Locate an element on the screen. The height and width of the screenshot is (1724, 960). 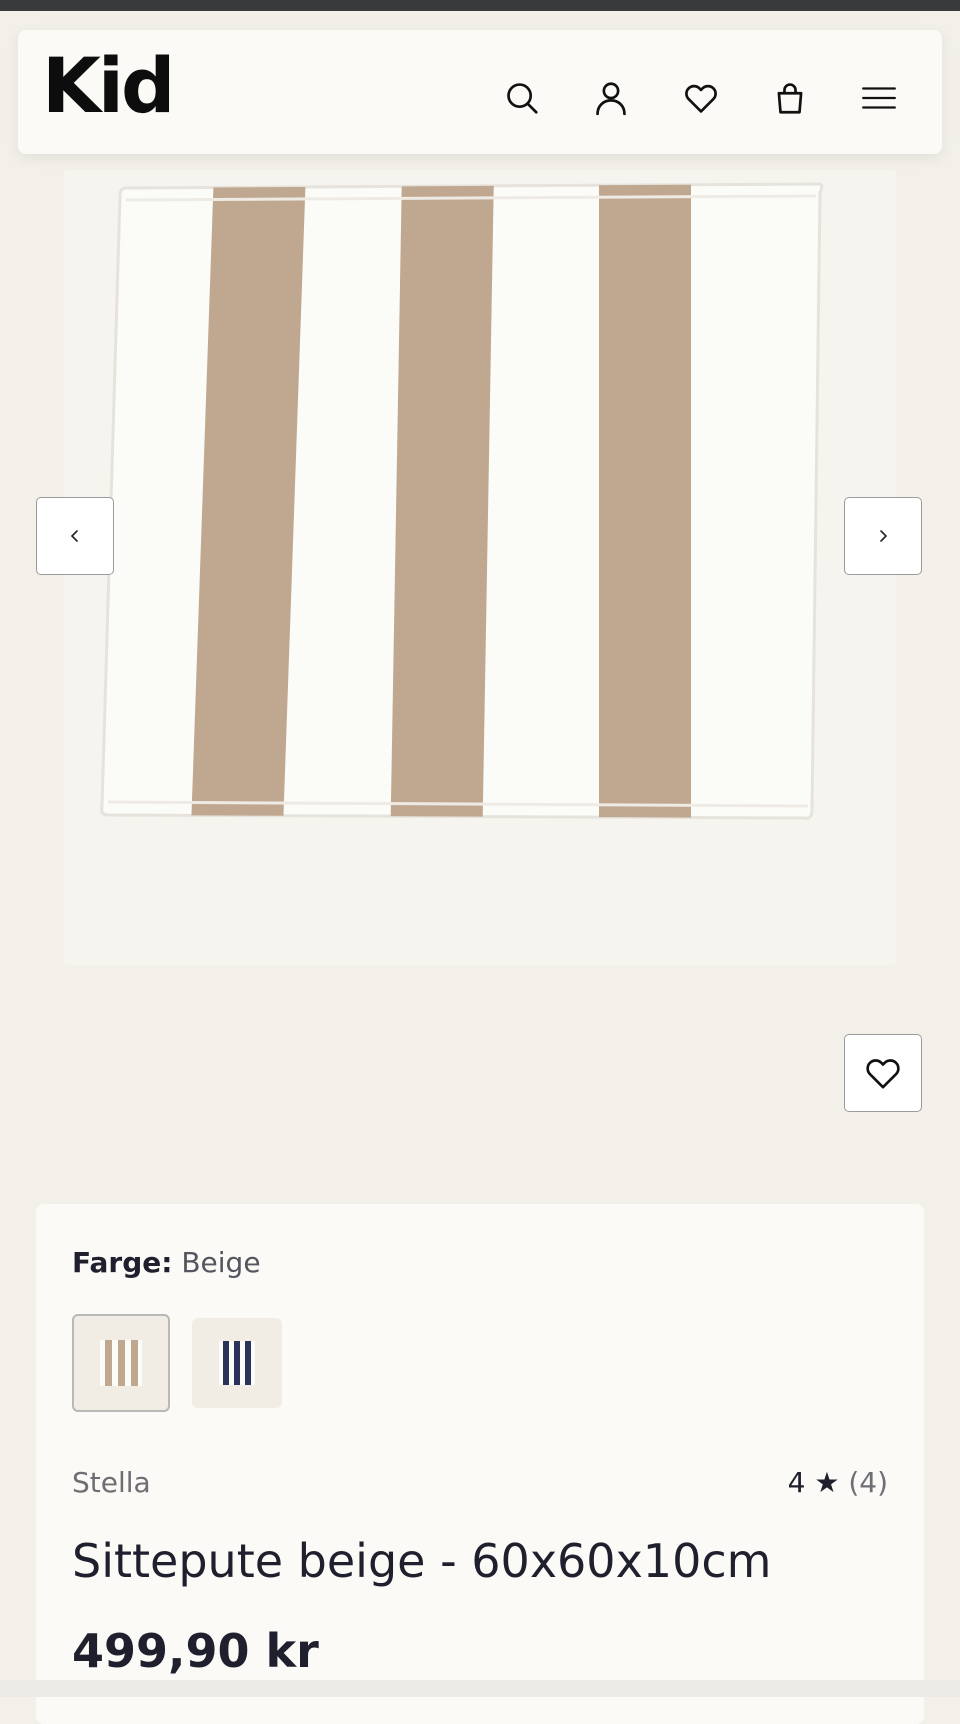
logo: Kid is located at coordinates (108, 86).